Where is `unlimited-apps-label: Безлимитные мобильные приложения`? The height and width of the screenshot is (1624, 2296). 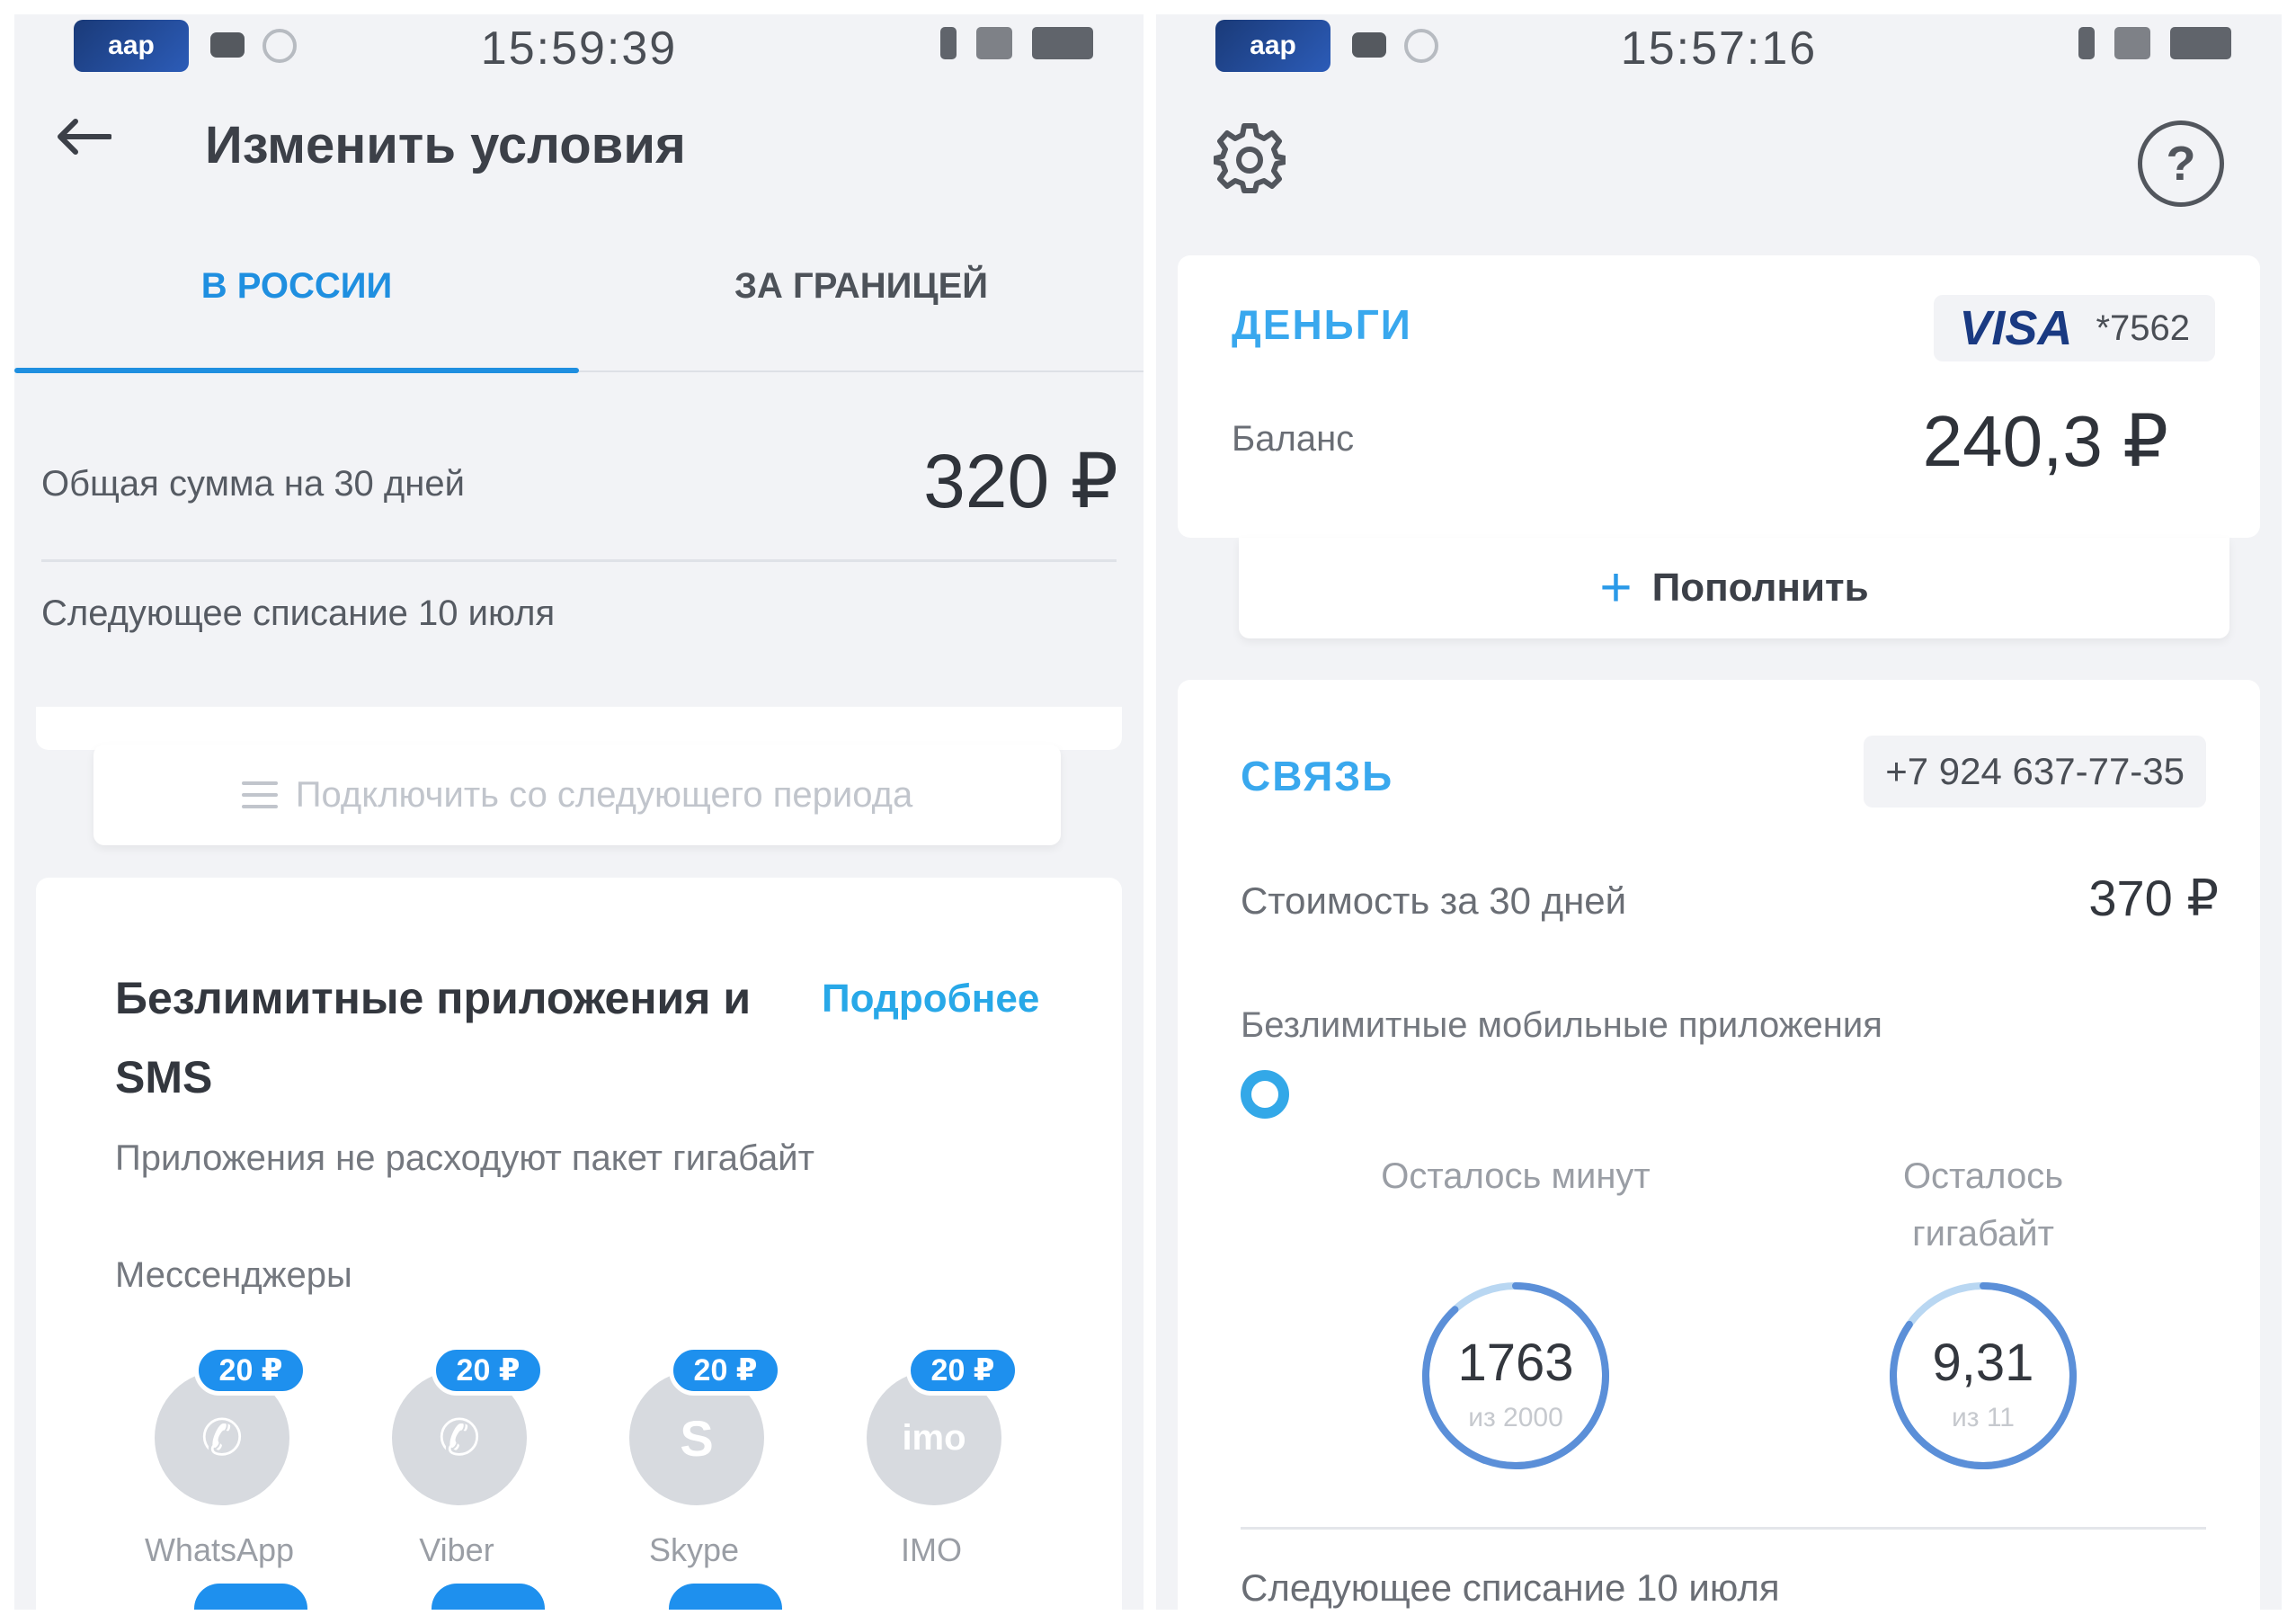
unlimited-apps-label: Безлимитные мобильные приложения is located at coordinates (1561, 1025).